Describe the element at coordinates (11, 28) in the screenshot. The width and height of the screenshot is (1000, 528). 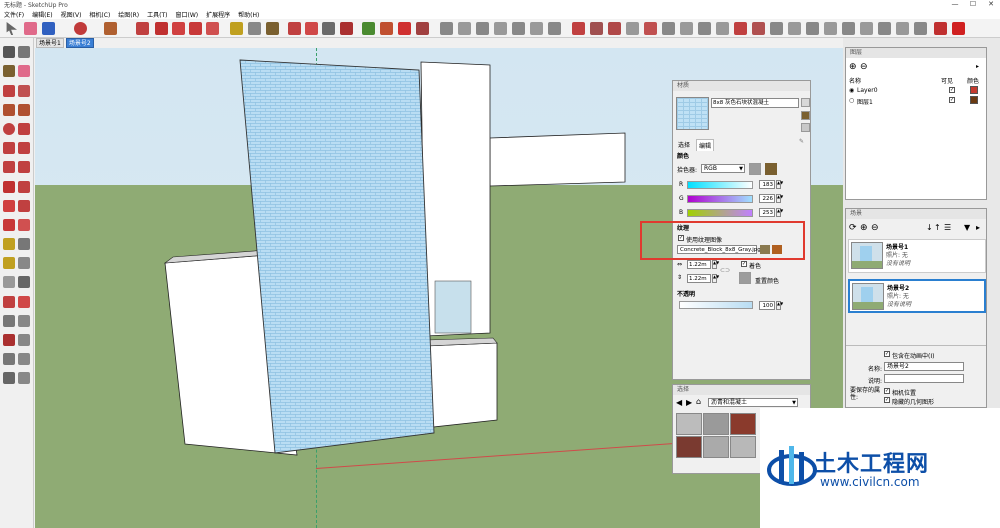
I see `select-tool-icon` at that location.